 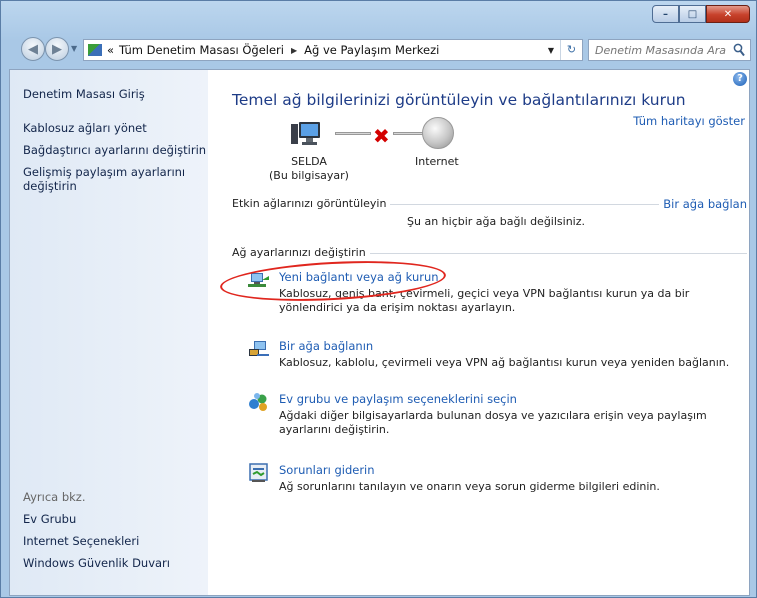 What do you see at coordinates (371, 50) in the screenshot?
I see `breadcrumb-network-sharing-center: Ağ ve Paylaşım Merkezi` at bounding box center [371, 50].